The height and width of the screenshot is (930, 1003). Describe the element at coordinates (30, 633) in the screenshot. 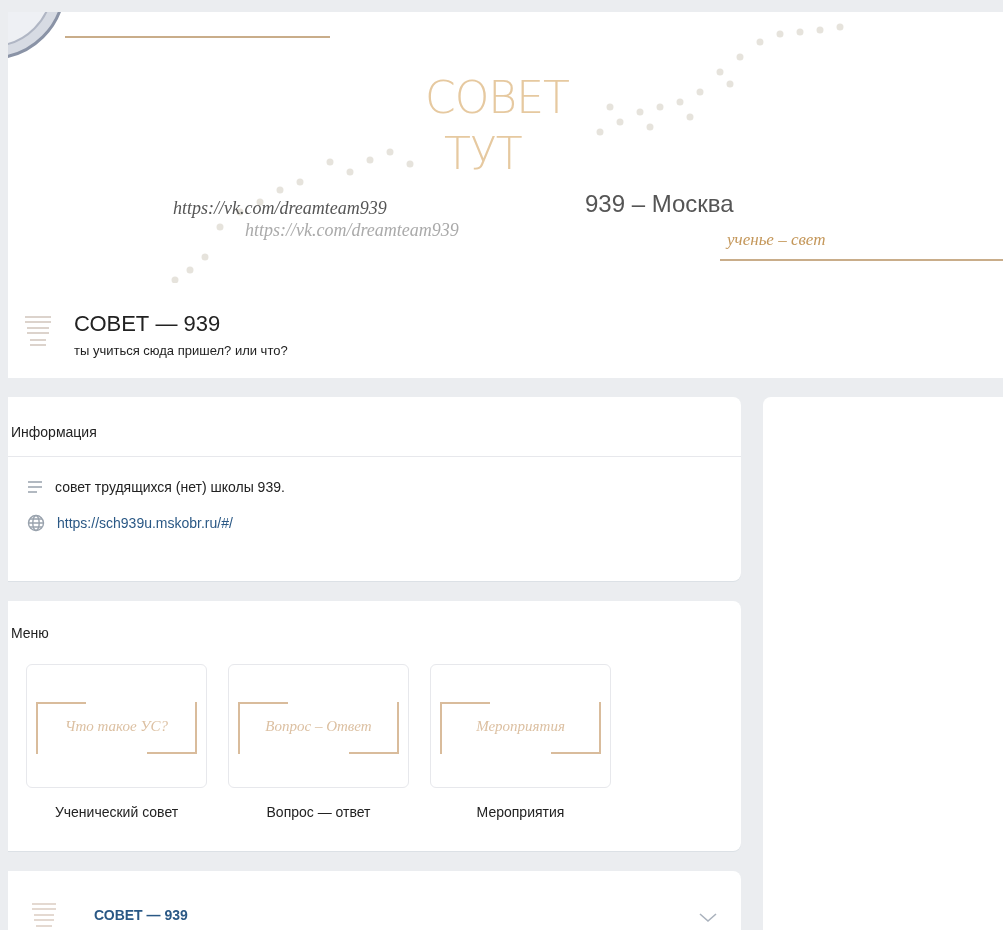

I see `card-title: Меню` at that location.